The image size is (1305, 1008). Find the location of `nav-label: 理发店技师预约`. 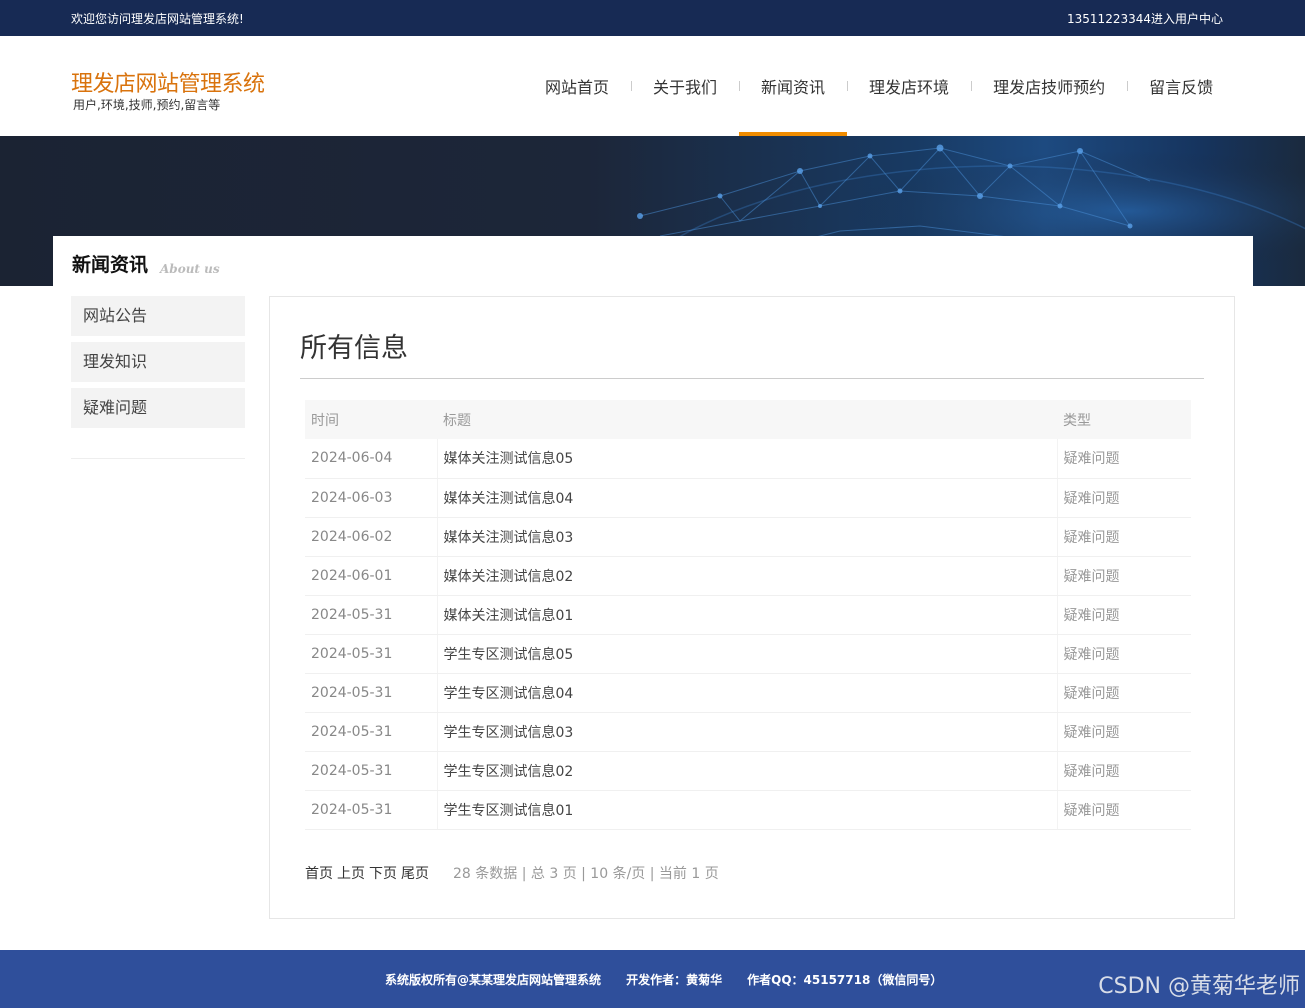

nav-label: 理发店技师预约 is located at coordinates (1049, 87).